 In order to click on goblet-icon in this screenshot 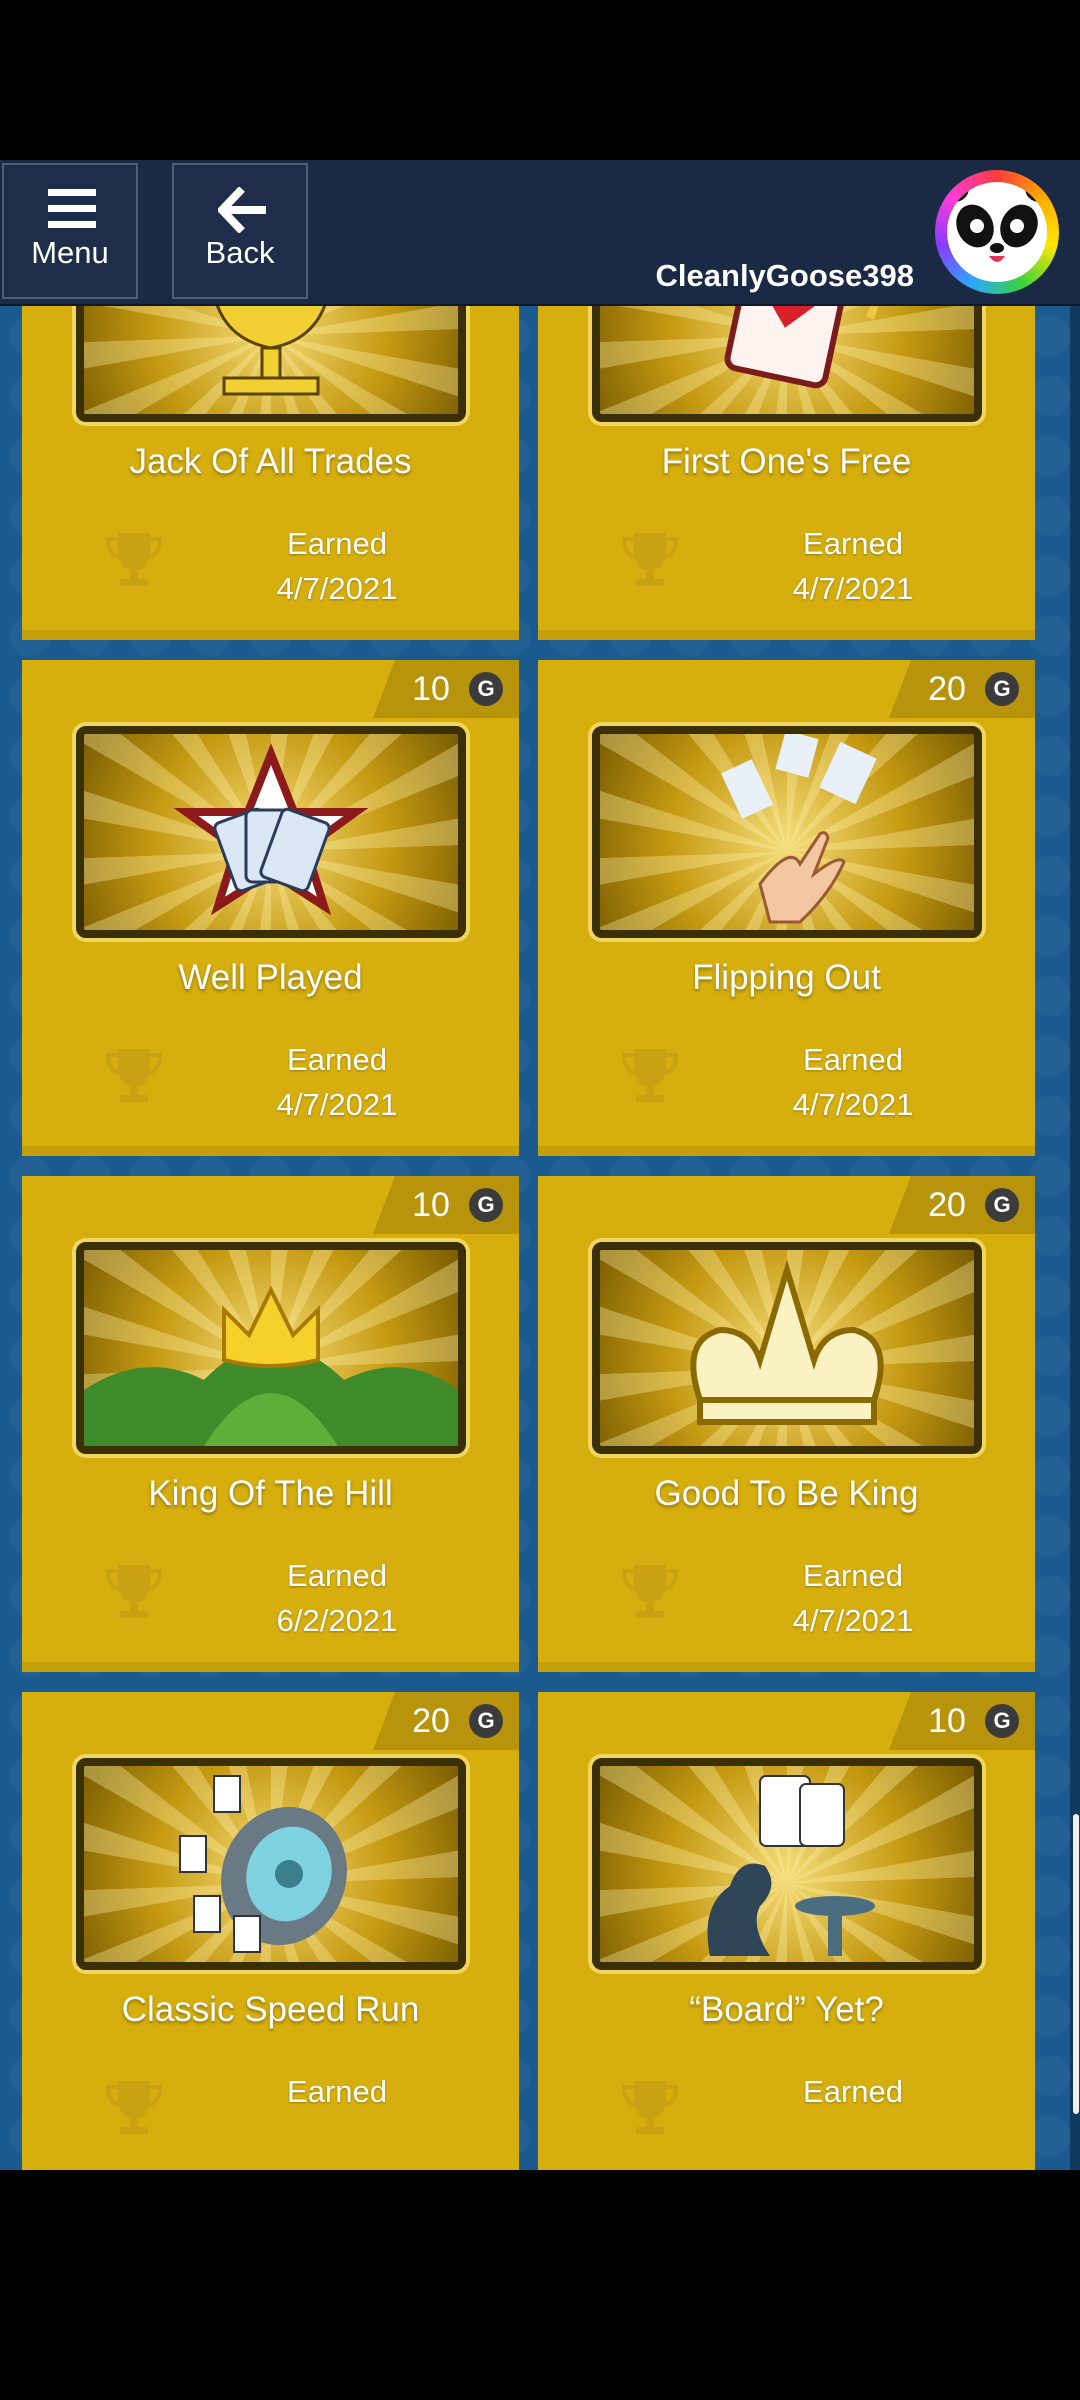, I will do `click(271, 351)`.